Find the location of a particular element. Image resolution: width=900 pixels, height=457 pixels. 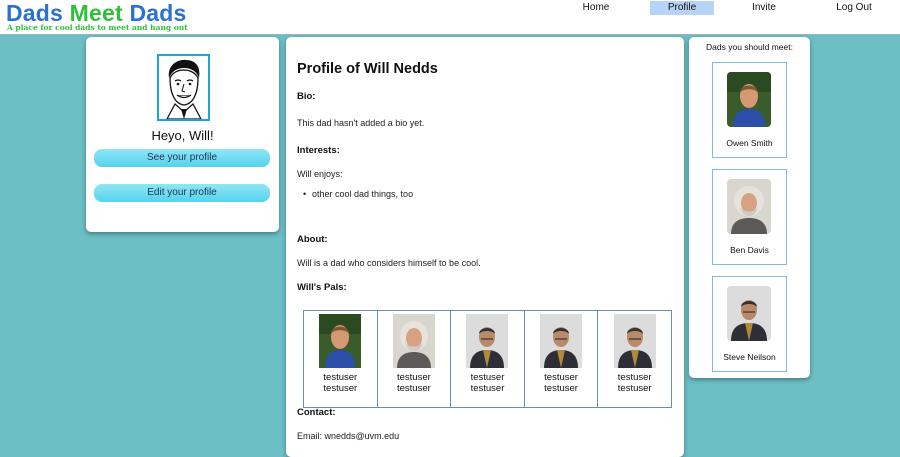

bio-text: This dad hasn't added a bio yet. is located at coordinates (361, 123).